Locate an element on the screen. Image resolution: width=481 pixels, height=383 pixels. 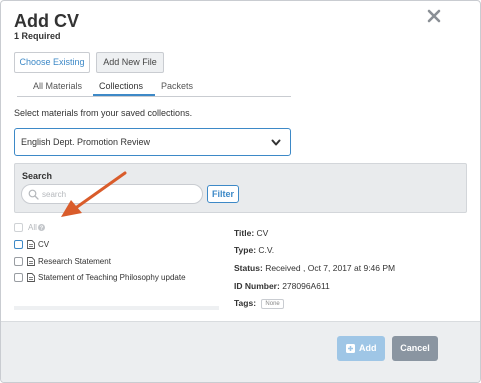
item-label: CV is located at coordinates (44, 244).